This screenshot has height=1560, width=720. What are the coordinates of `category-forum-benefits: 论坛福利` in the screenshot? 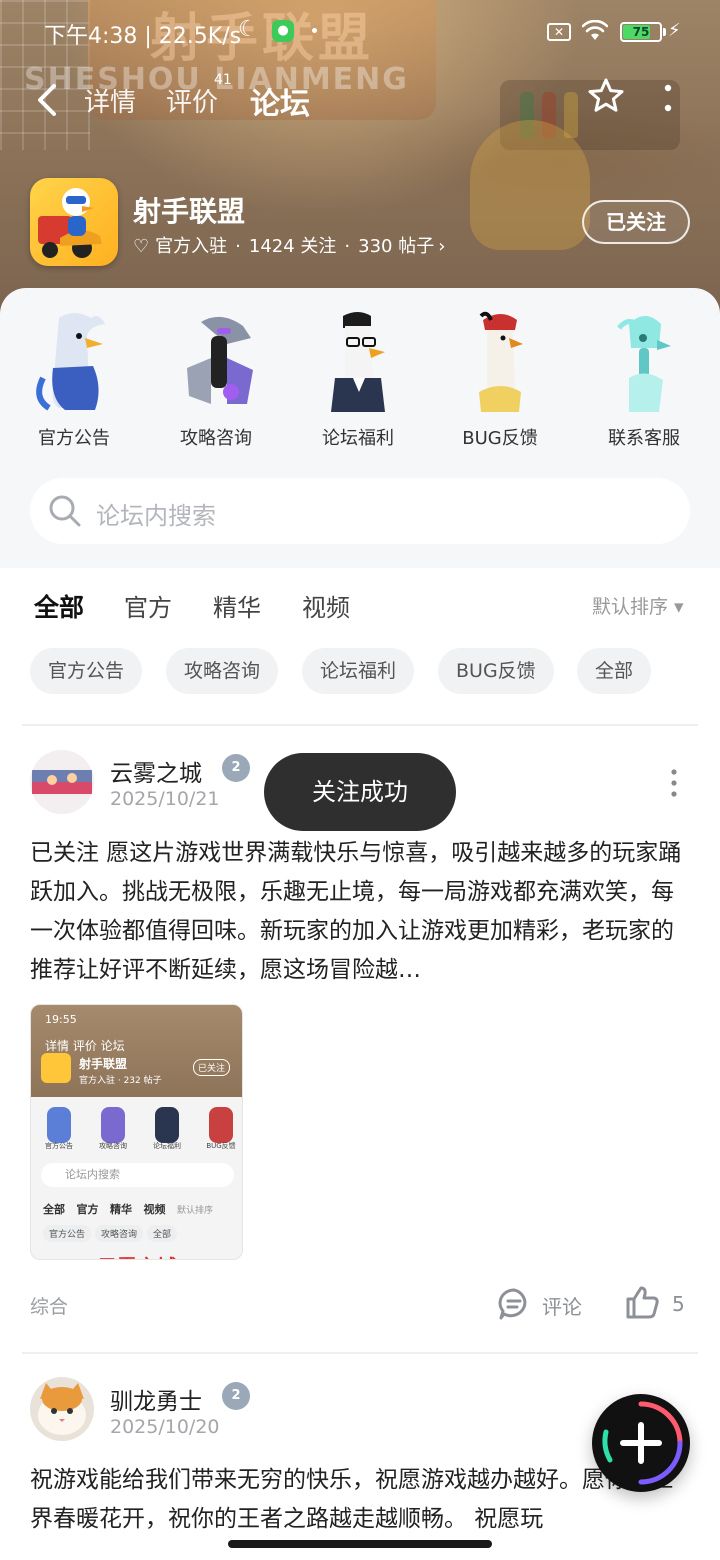 It's located at (358, 379).